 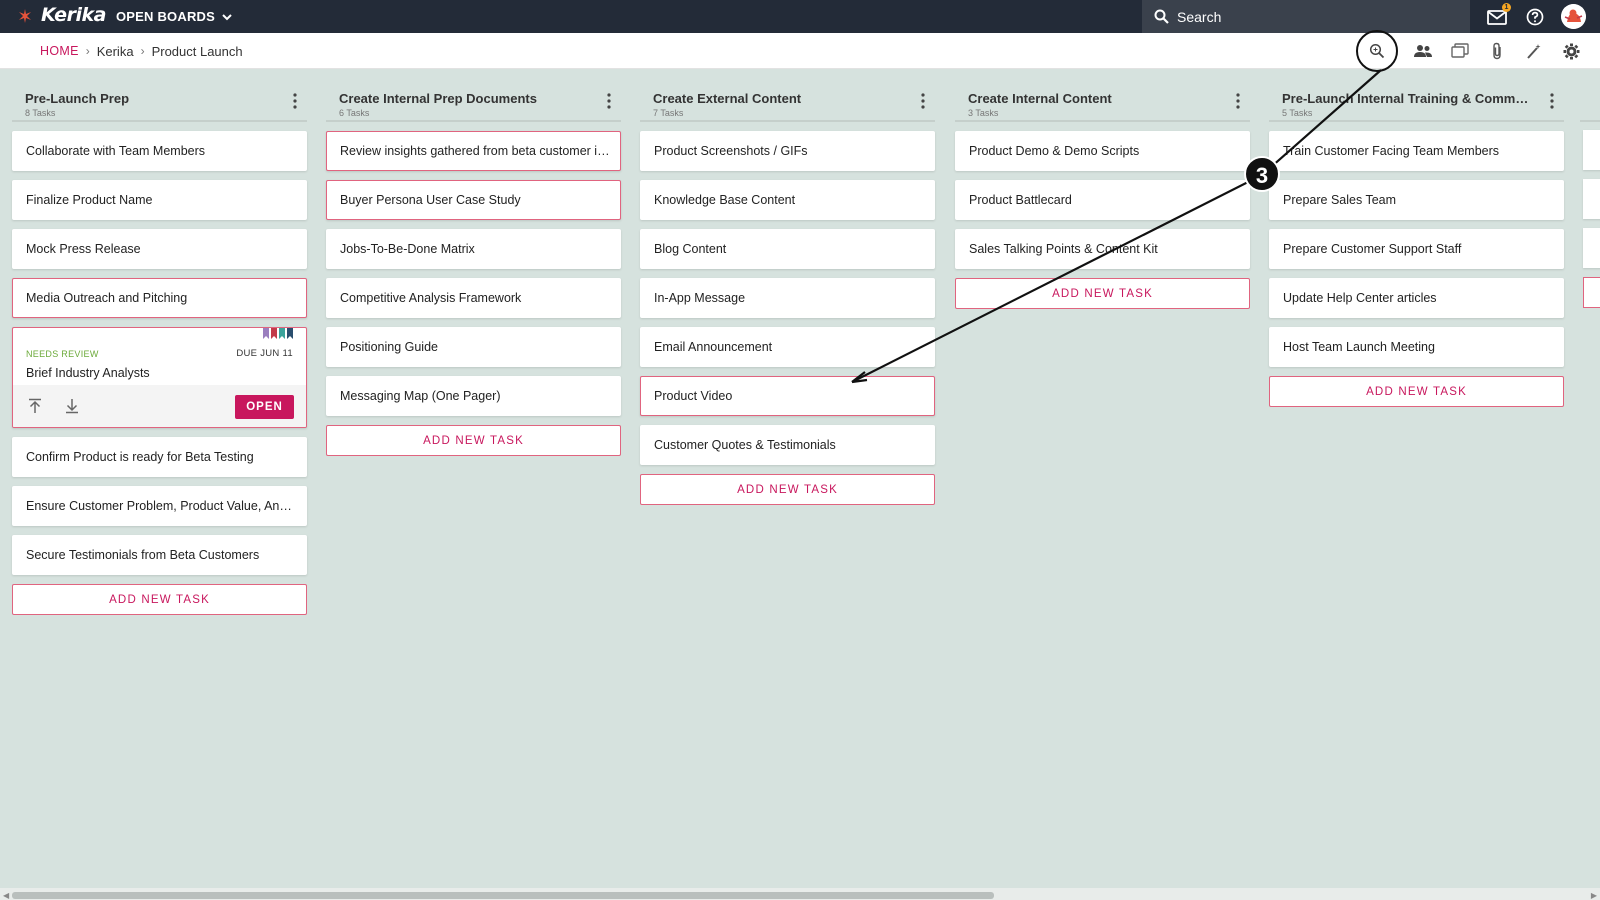 I want to click on task-card-label: Buyer Persona User Case Study, so click(x=430, y=200).